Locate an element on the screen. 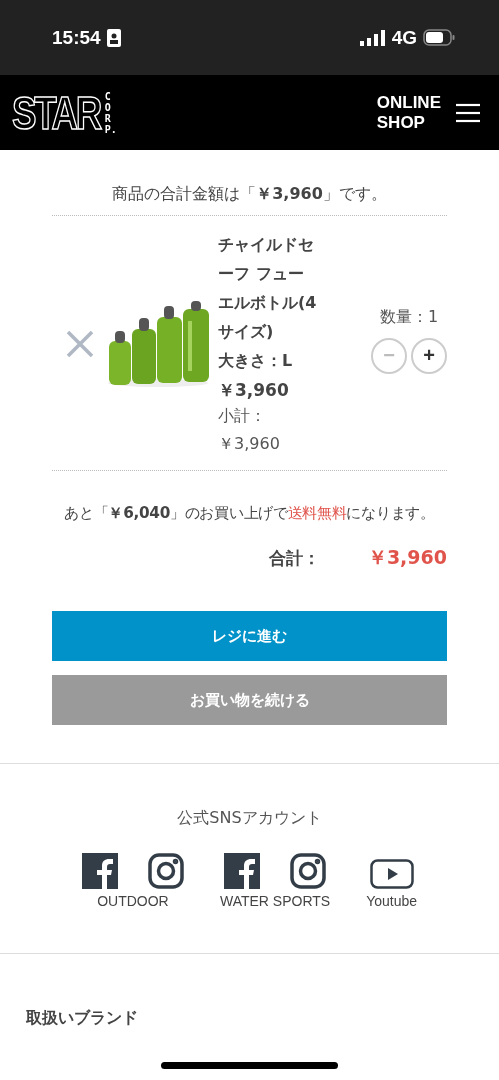  menu-icon is located at coordinates (468, 112).